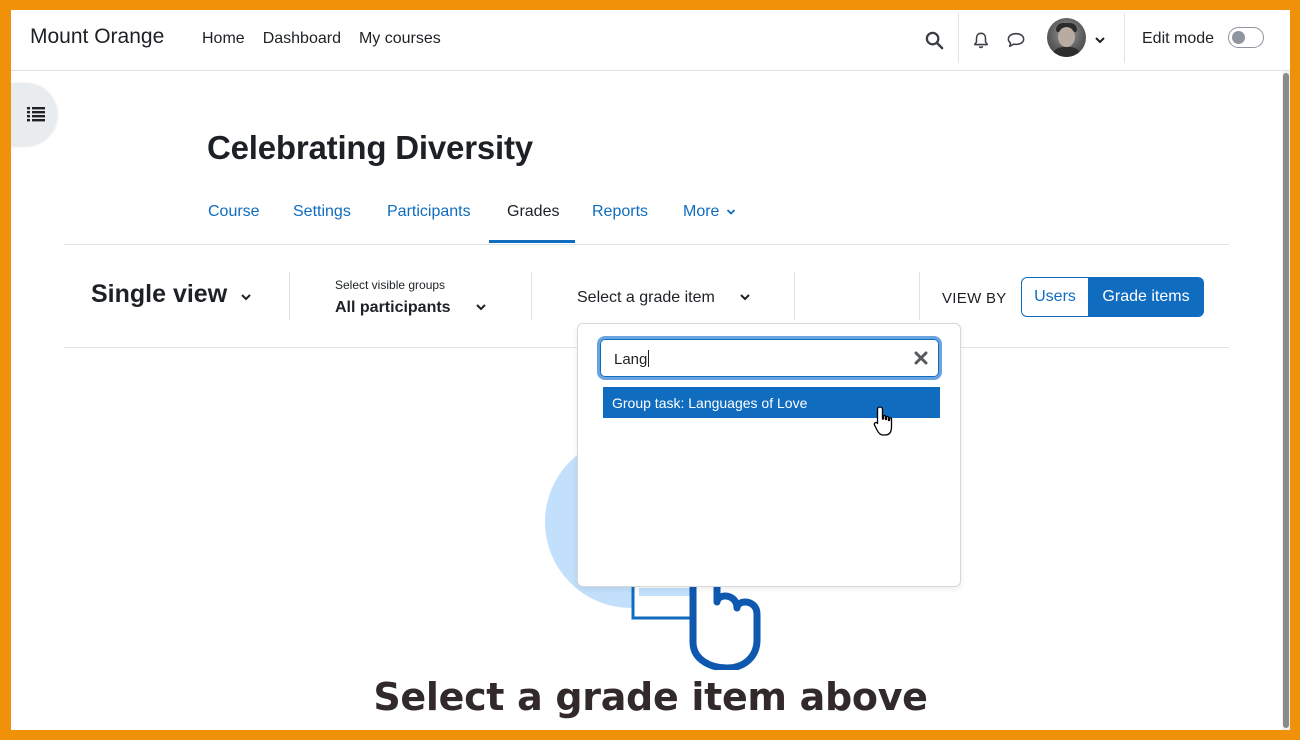 The height and width of the screenshot is (740, 1300). What do you see at coordinates (302, 39) in the screenshot?
I see `nav-dashboard: Dashboard` at bounding box center [302, 39].